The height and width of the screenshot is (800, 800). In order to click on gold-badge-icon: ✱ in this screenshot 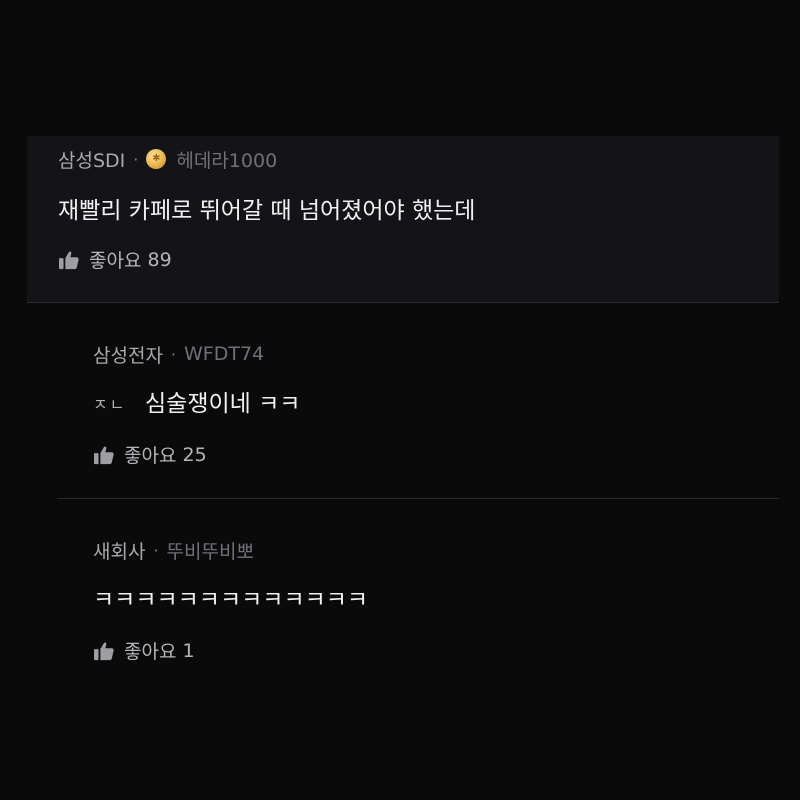, I will do `click(156, 159)`.